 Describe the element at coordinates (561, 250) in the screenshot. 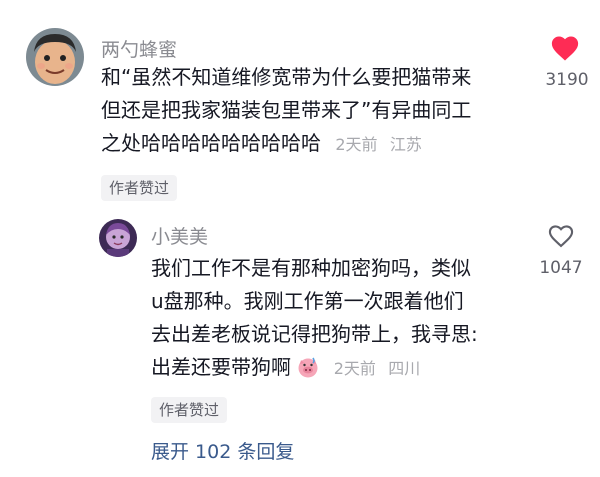

I see `like-button: 1047` at that location.